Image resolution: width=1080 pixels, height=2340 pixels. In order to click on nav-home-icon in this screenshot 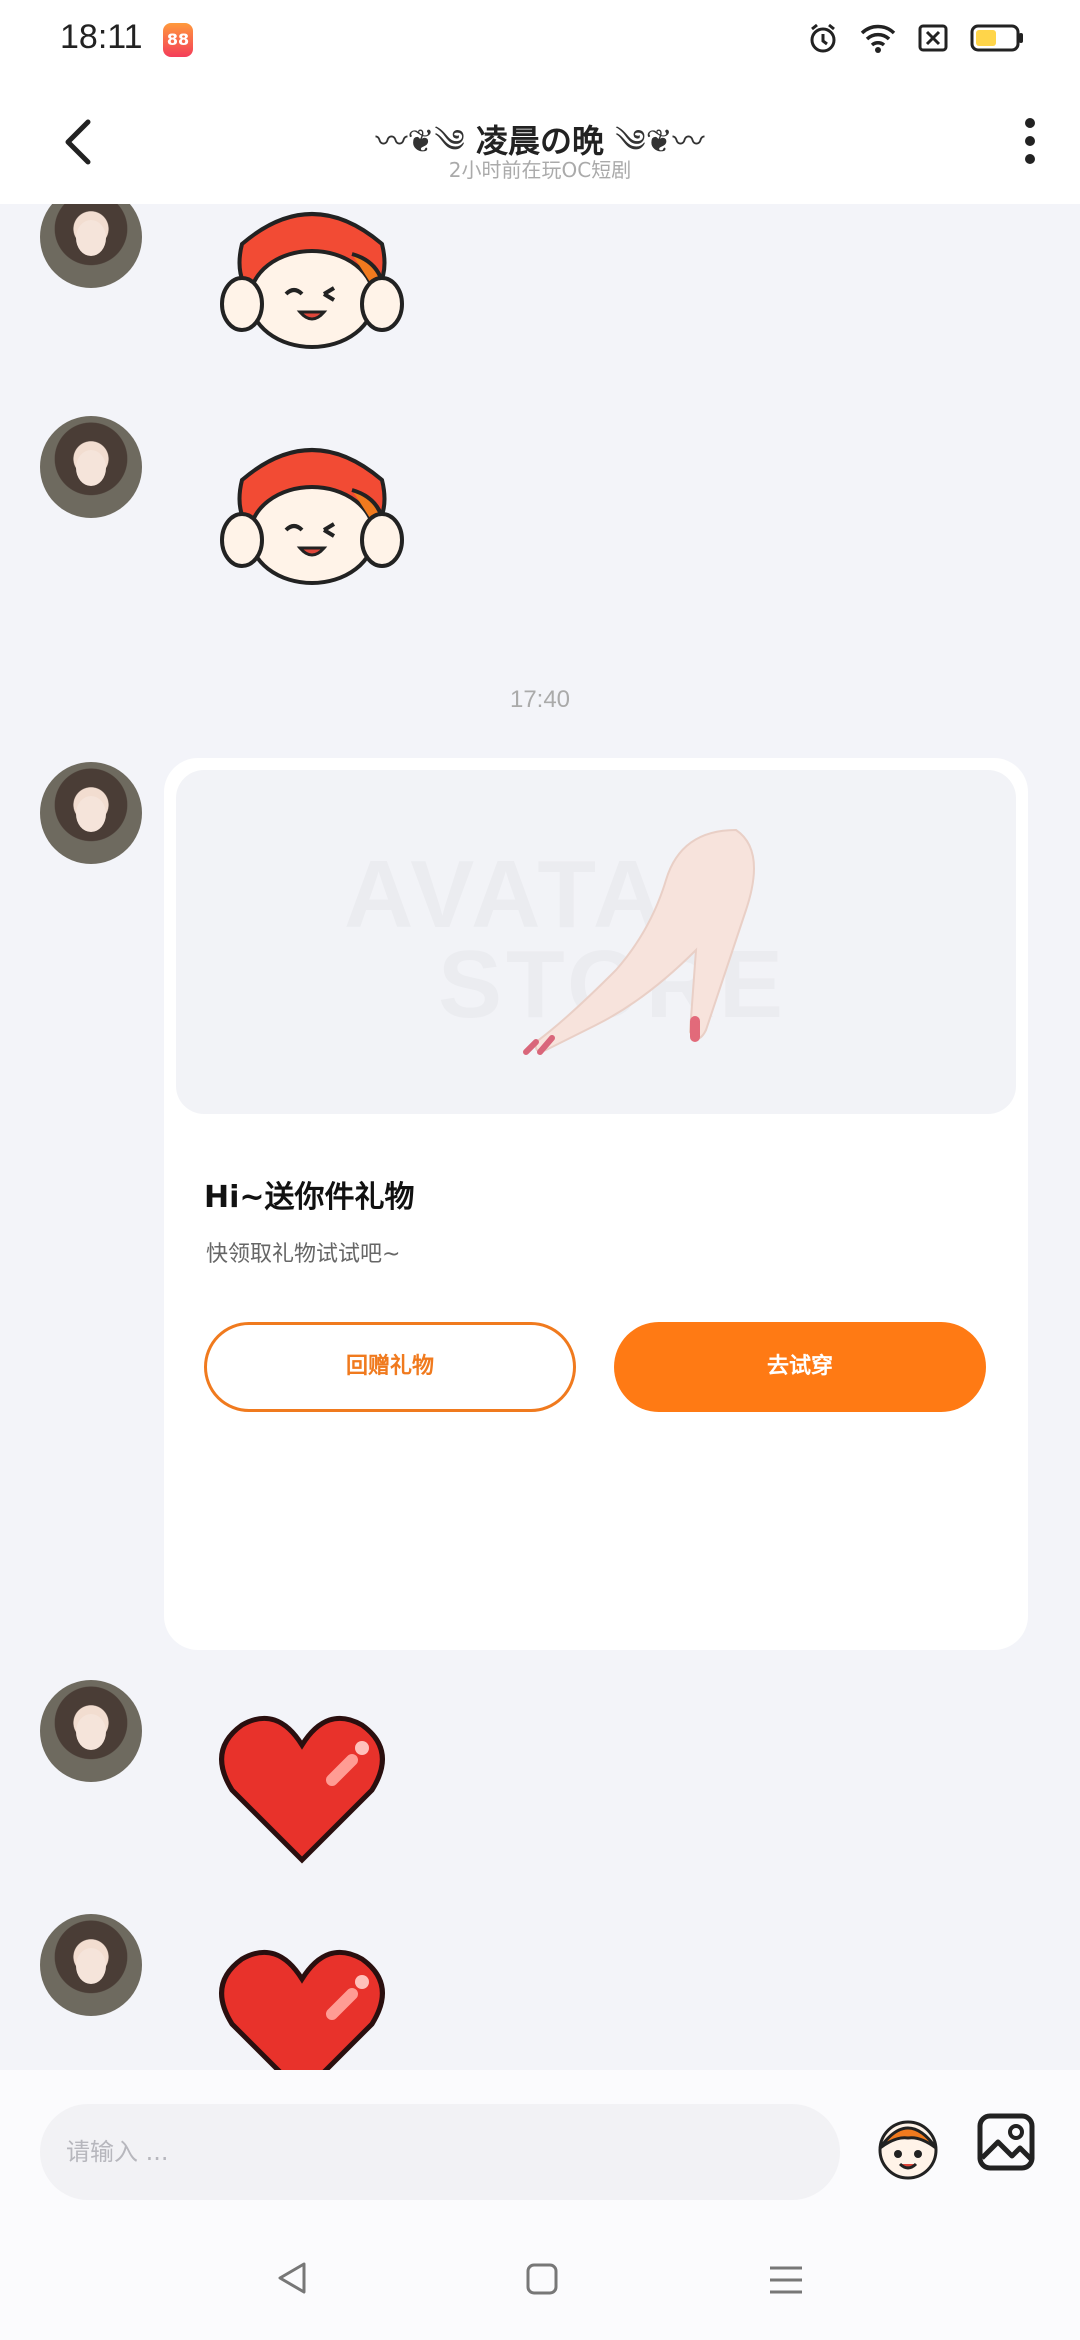, I will do `click(542, 2279)`.